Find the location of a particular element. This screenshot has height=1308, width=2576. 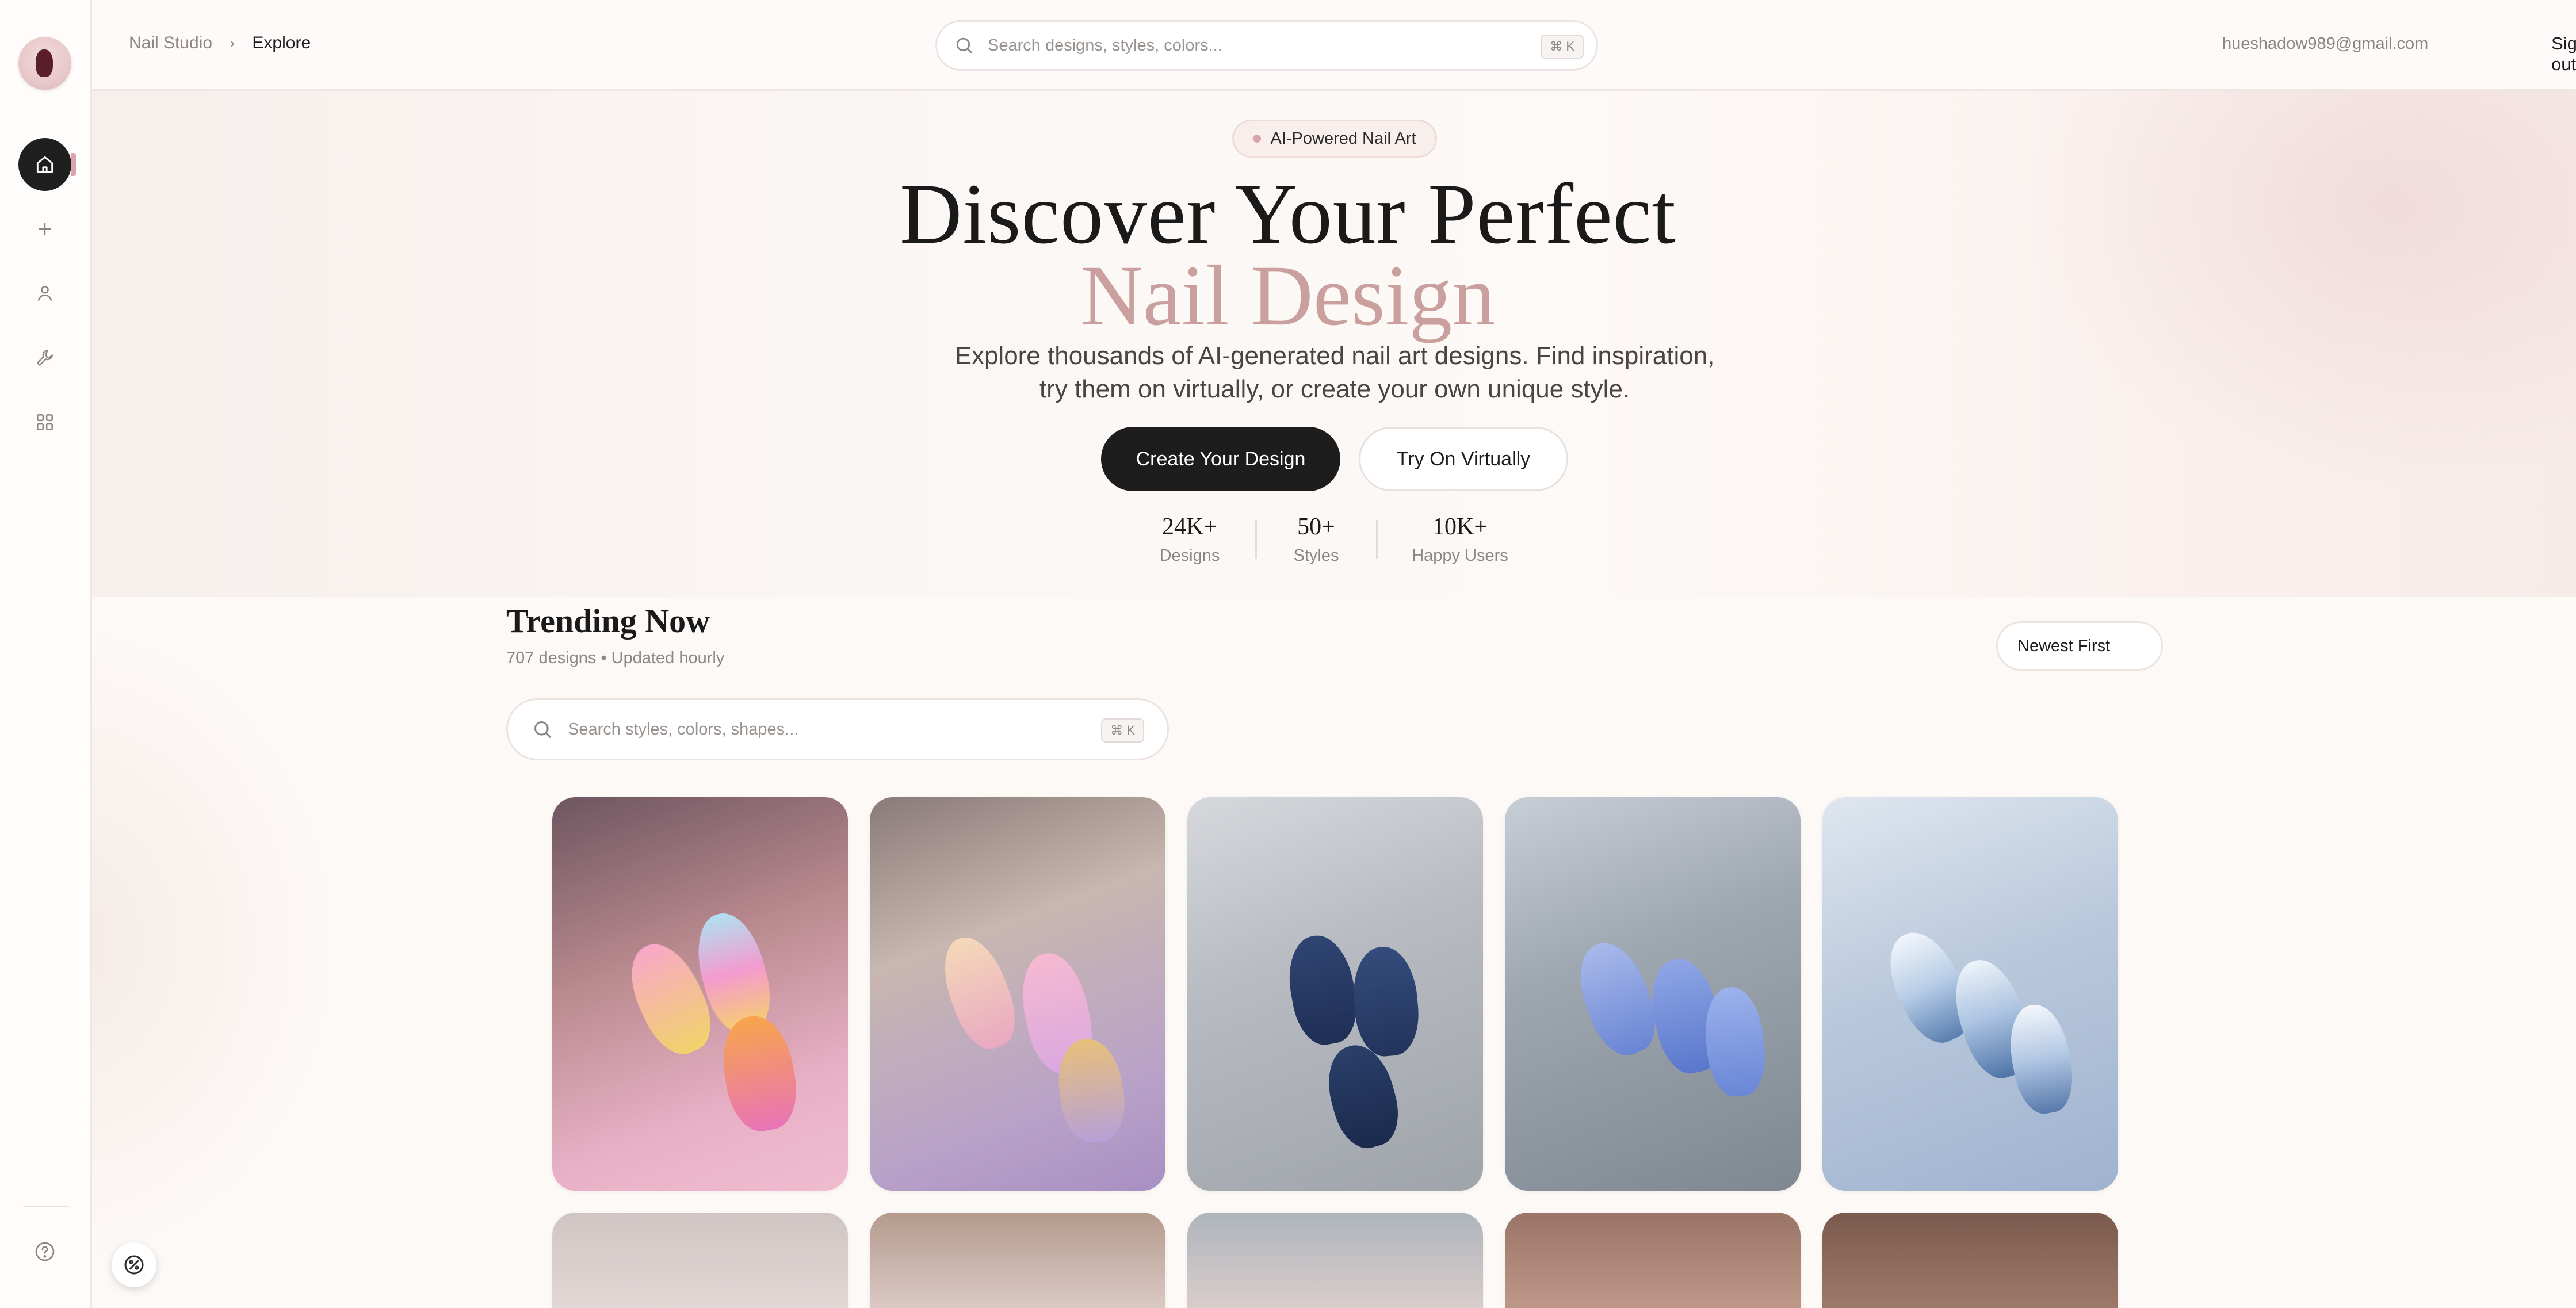

chevron-right-icon: › is located at coordinates (232, 43).